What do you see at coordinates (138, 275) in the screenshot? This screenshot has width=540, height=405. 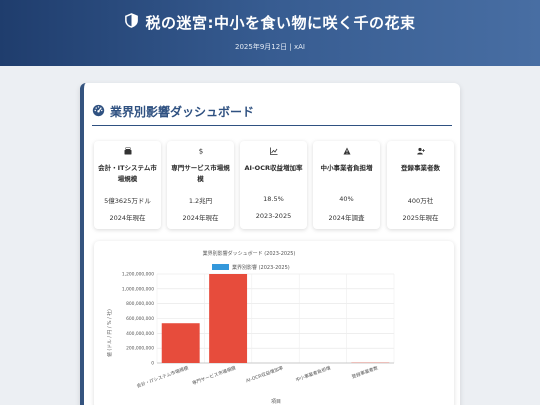 I see `y-tick-label: 1,200,000,000` at bounding box center [138, 275].